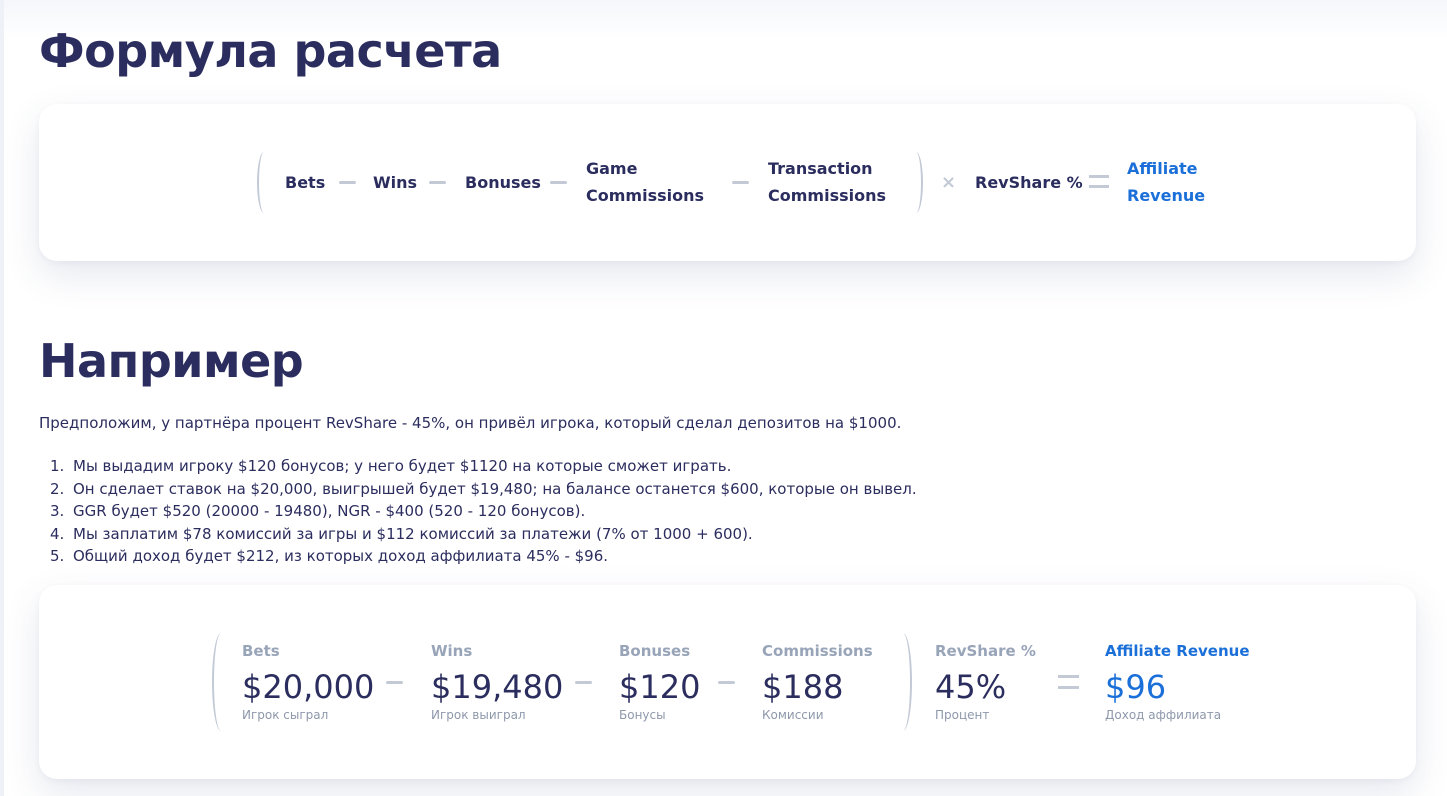 This screenshot has height=796, width=1447. What do you see at coordinates (497, 687) in the screenshot?
I see `calc-wins-value: $19,480` at bounding box center [497, 687].